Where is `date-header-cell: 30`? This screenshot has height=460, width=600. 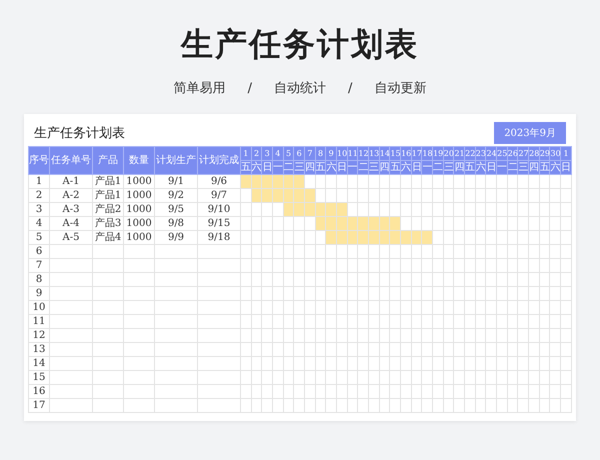
date-header-cell: 30 is located at coordinates (555, 153).